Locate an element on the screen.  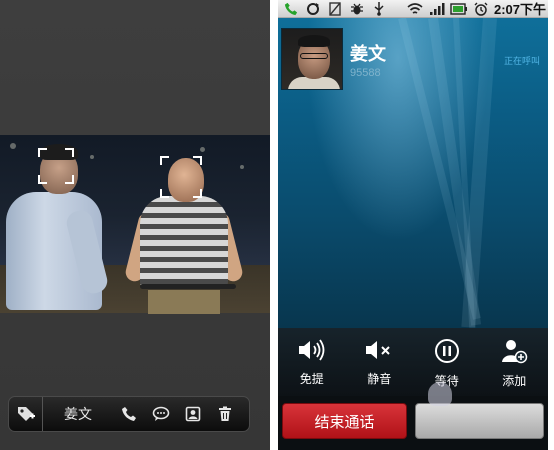
end-call-button: 结束通话 is located at coordinates (344, 421).